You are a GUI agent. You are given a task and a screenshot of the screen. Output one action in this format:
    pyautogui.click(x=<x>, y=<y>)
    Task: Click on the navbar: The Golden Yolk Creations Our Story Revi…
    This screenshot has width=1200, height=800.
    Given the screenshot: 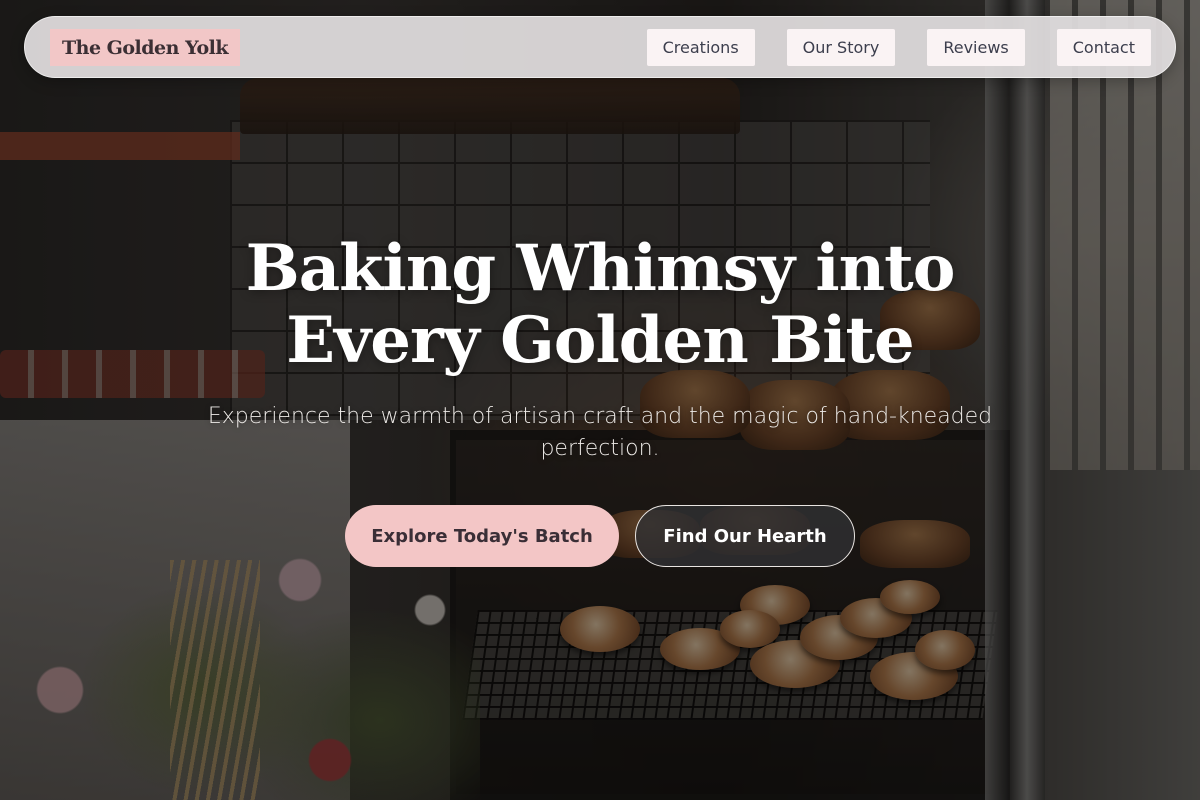 What is the action you would take?
    pyautogui.click(x=600, y=47)
    